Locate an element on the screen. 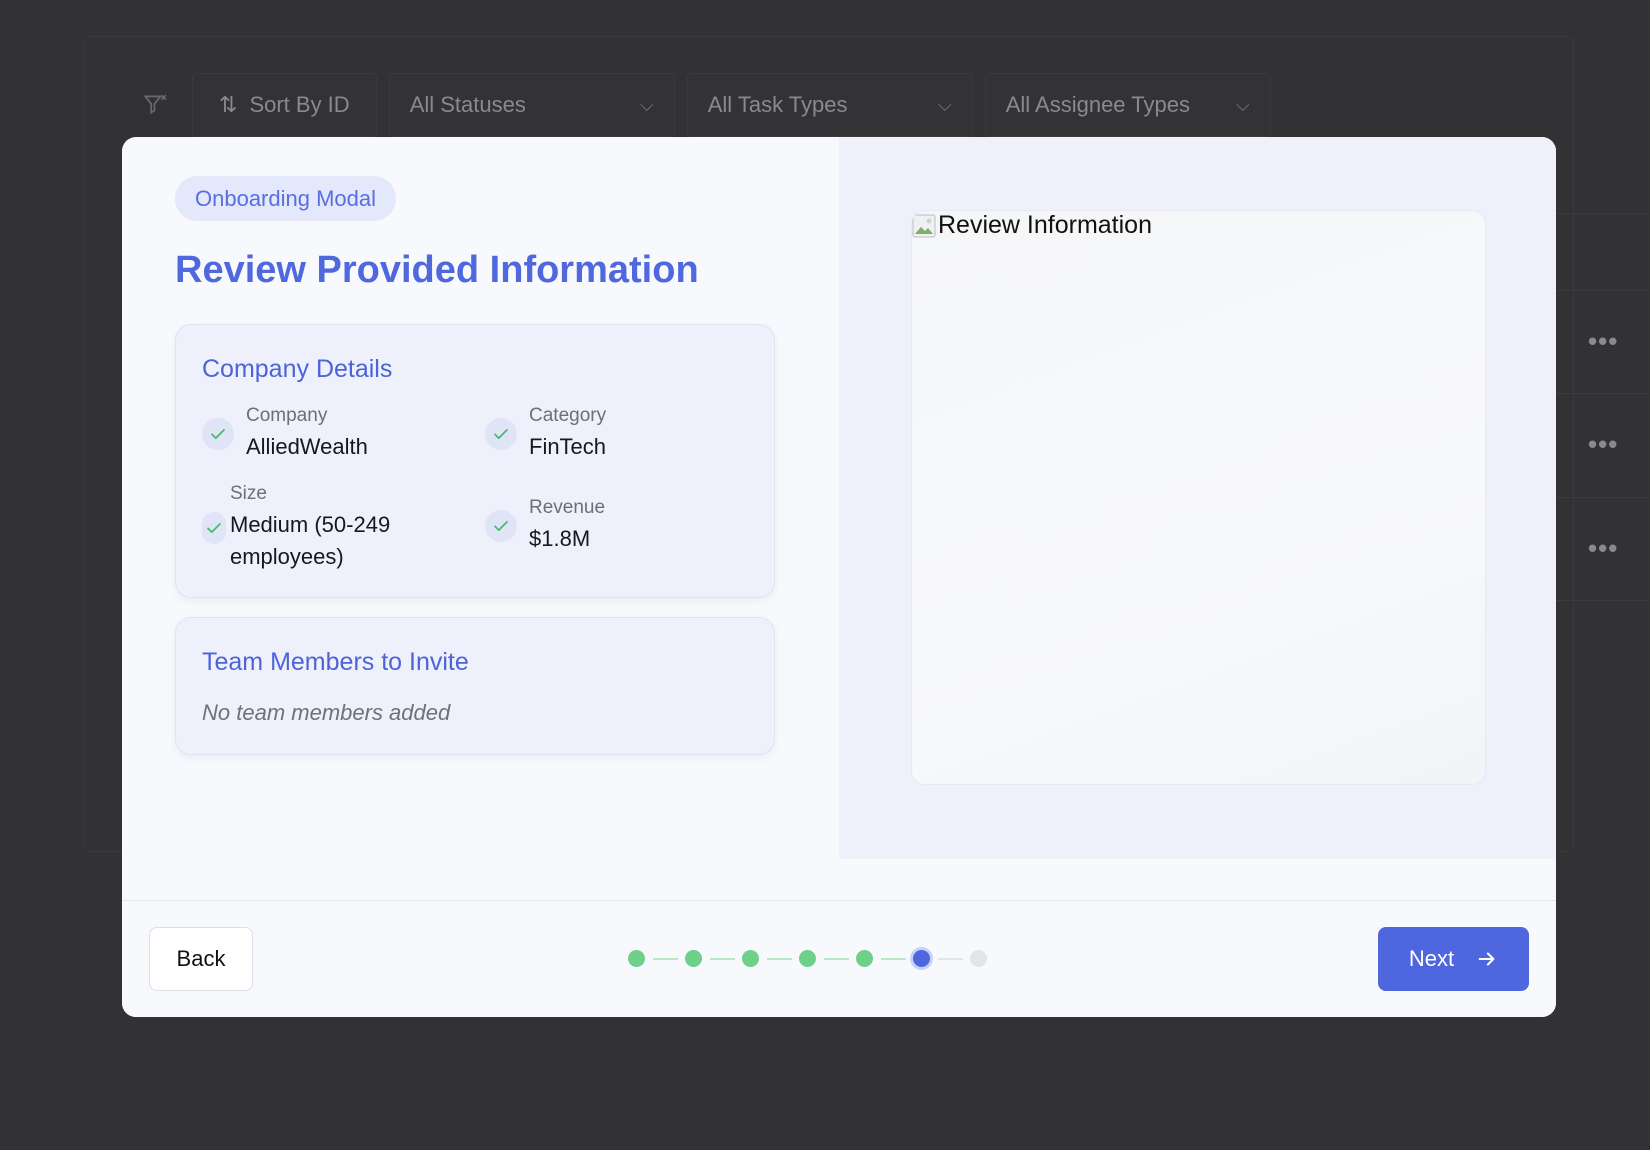 The image size is (1650, 1150). company-label: Company is located at coordinates (287, 415).